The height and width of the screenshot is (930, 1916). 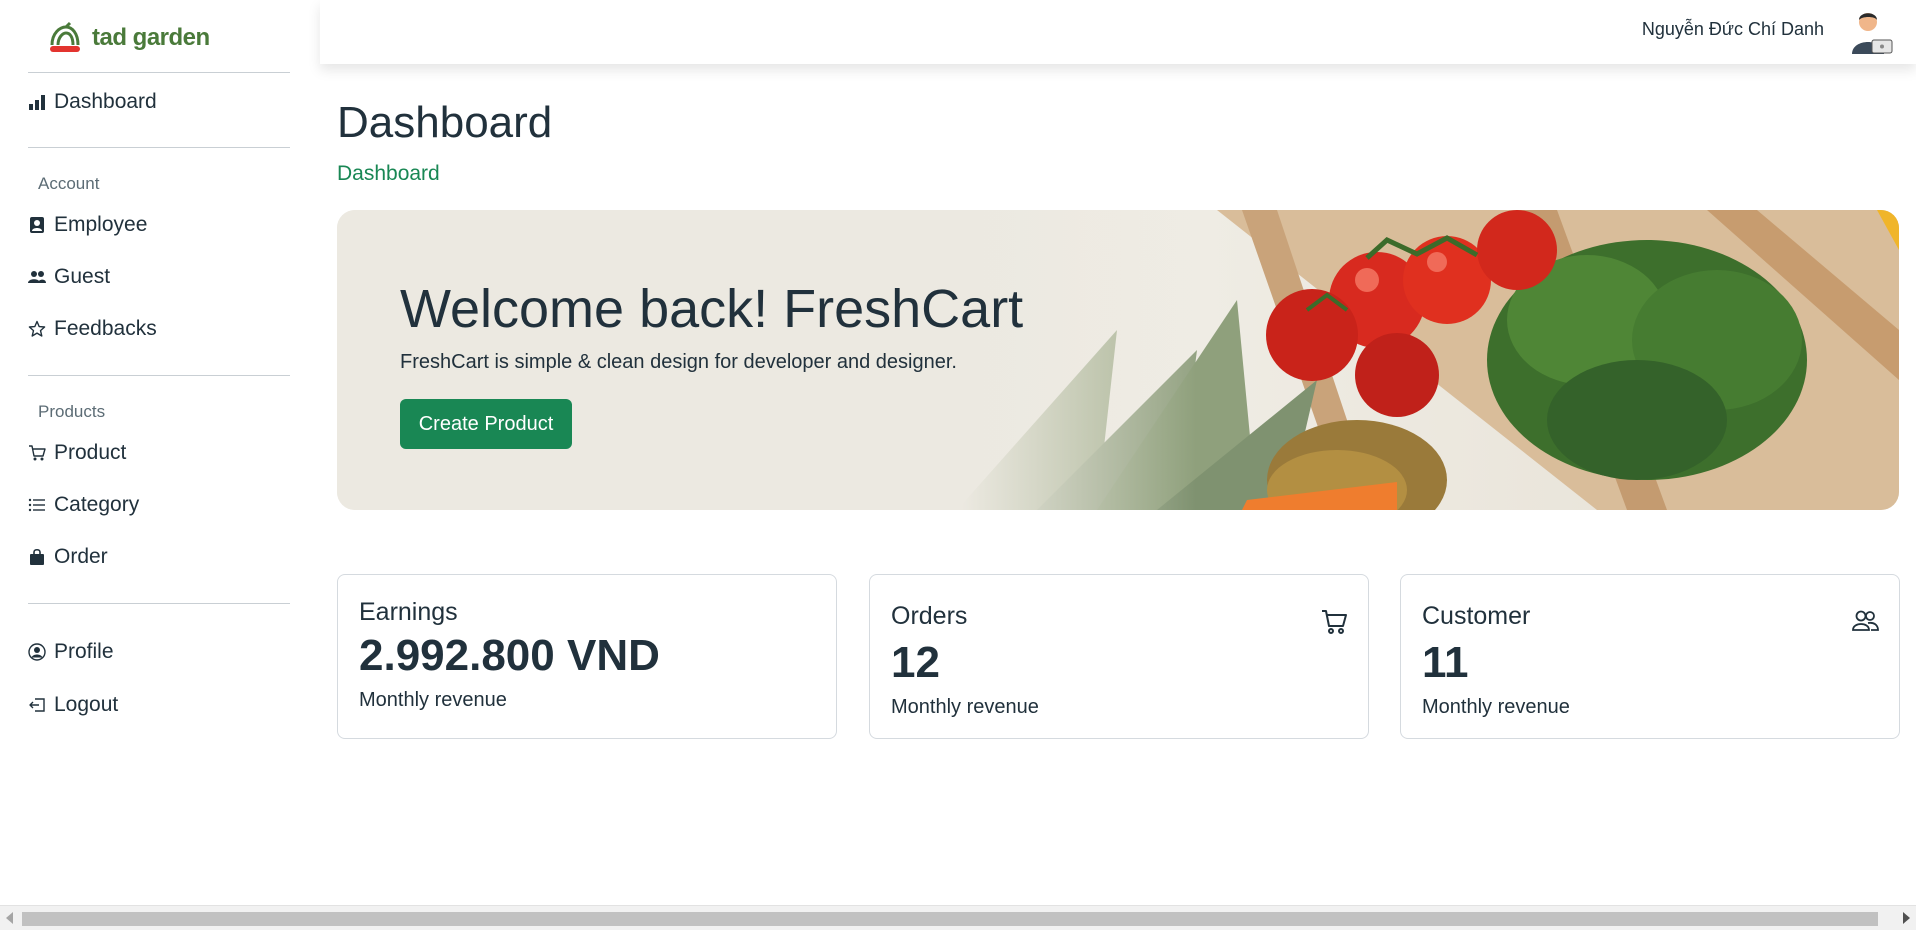 I want to click on sidebar-item-dashboard: Dashboard, so click(x=92, y=102).